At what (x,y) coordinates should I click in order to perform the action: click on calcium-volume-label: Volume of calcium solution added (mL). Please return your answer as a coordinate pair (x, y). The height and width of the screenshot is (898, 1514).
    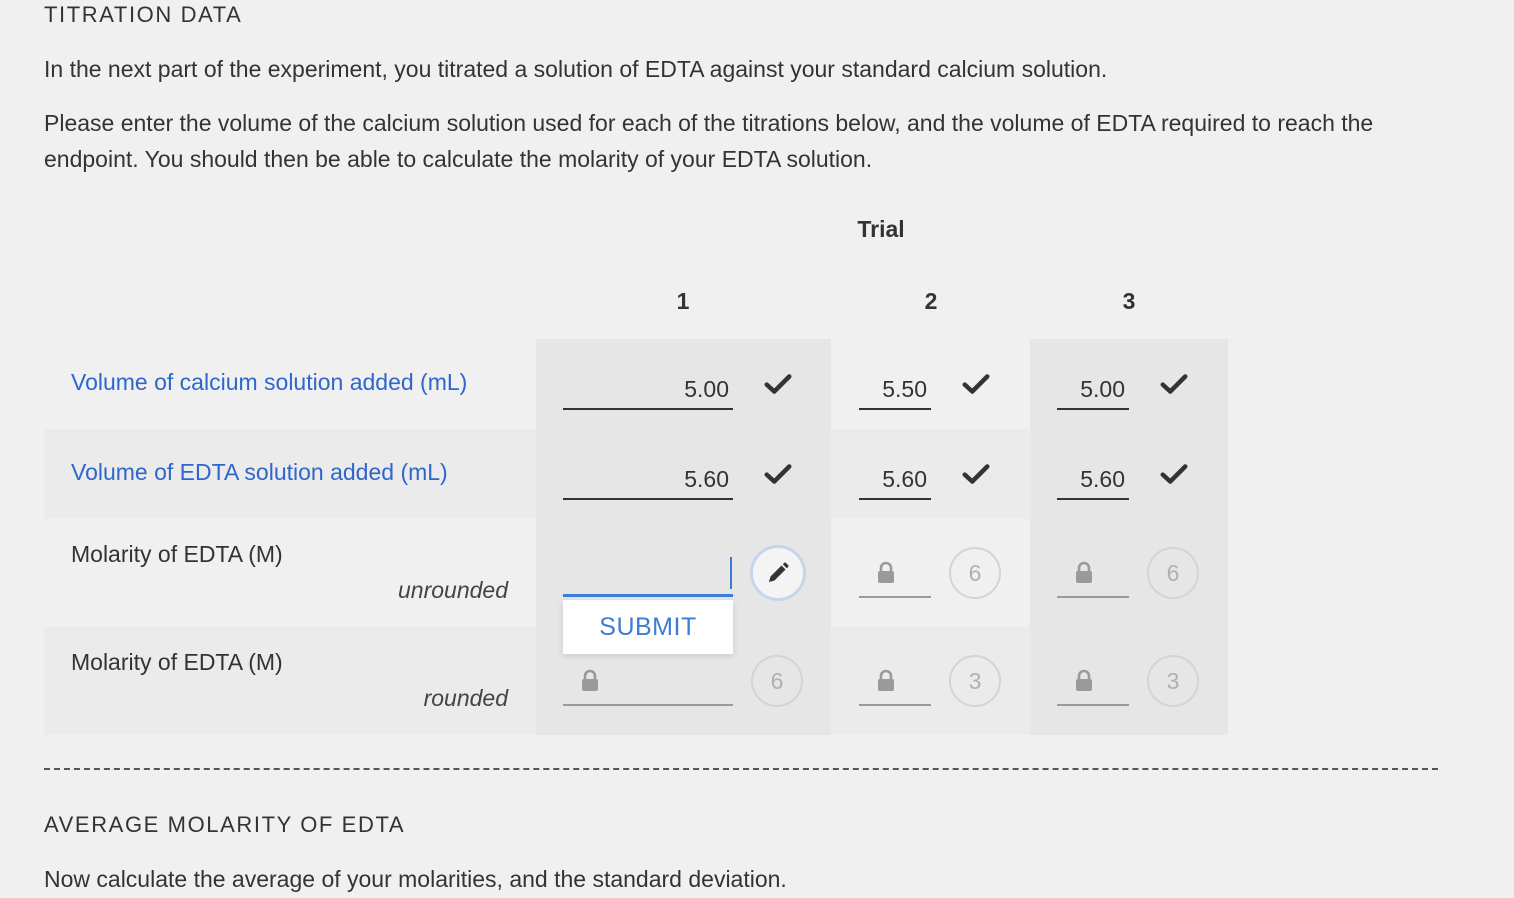
    Looking at the image, I should click on (269, 382).